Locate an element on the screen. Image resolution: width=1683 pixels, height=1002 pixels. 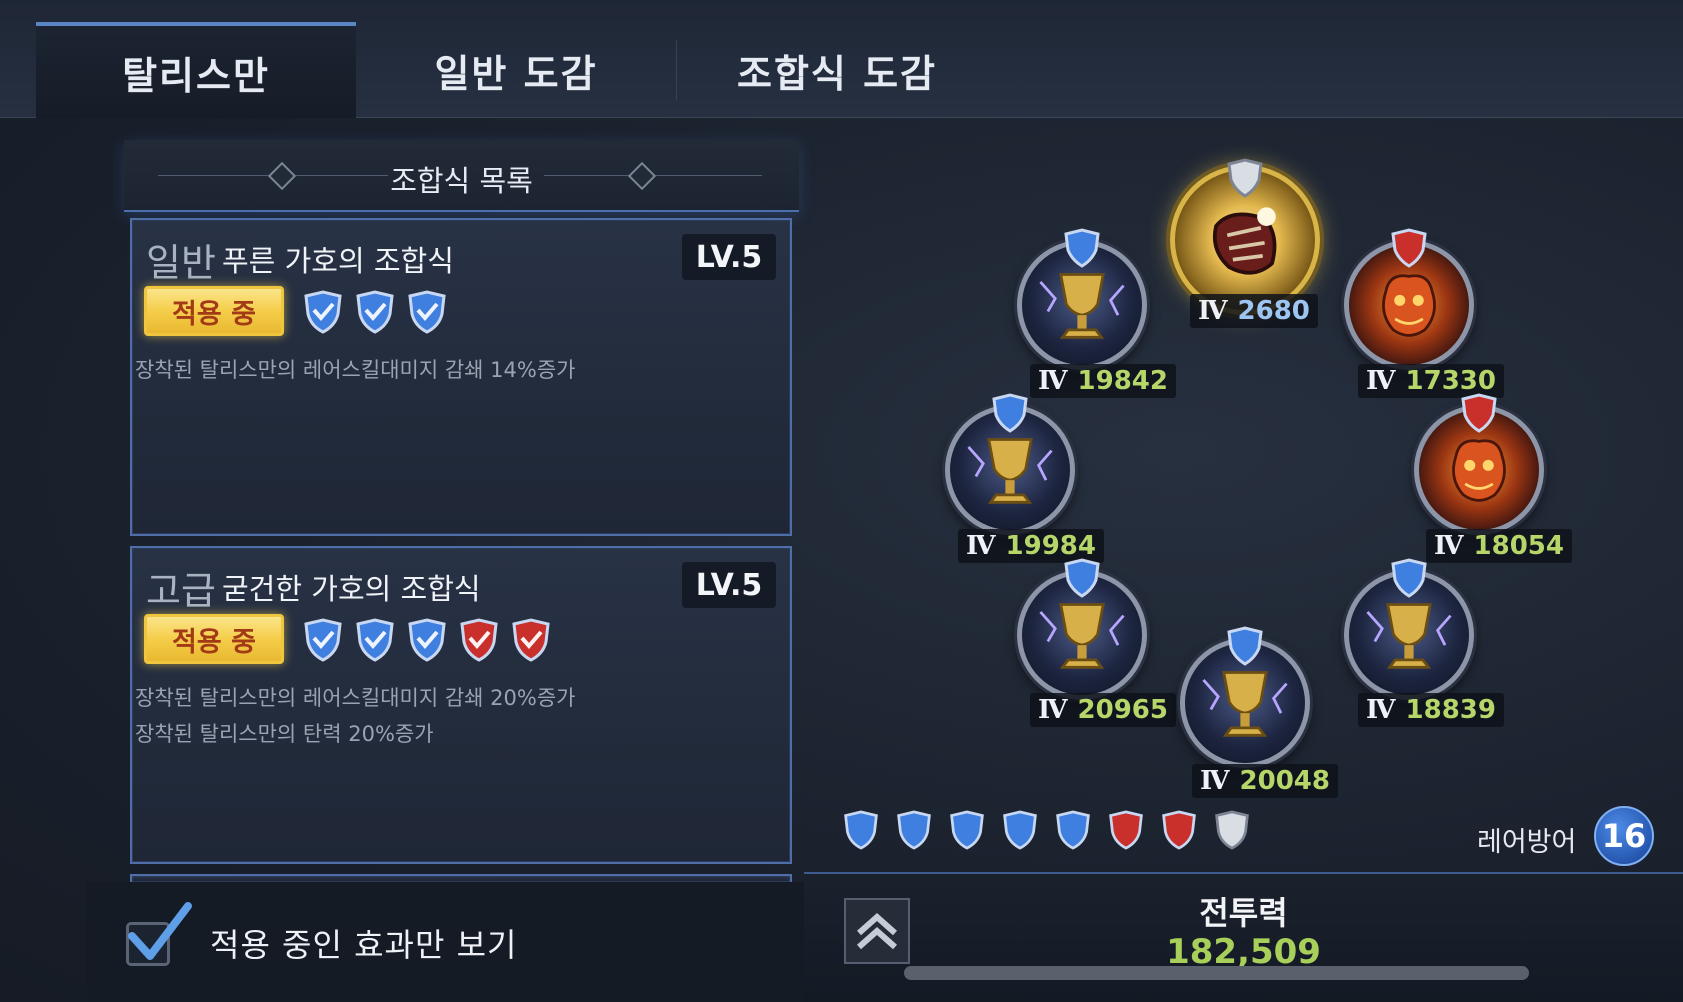
level-value: 19842 is located at coordinates (1122, 381).